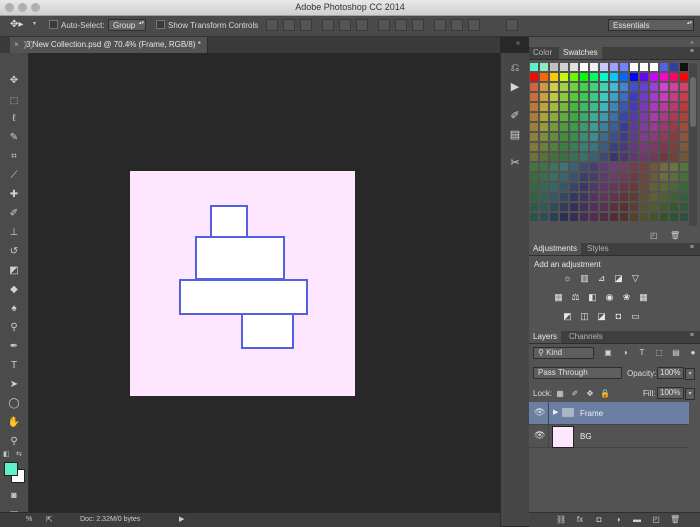 This screenshot has width=700, height=527. Describe the element at coordinates (586, 436) in the screenshot. I see `layer-name: BG` at that location.